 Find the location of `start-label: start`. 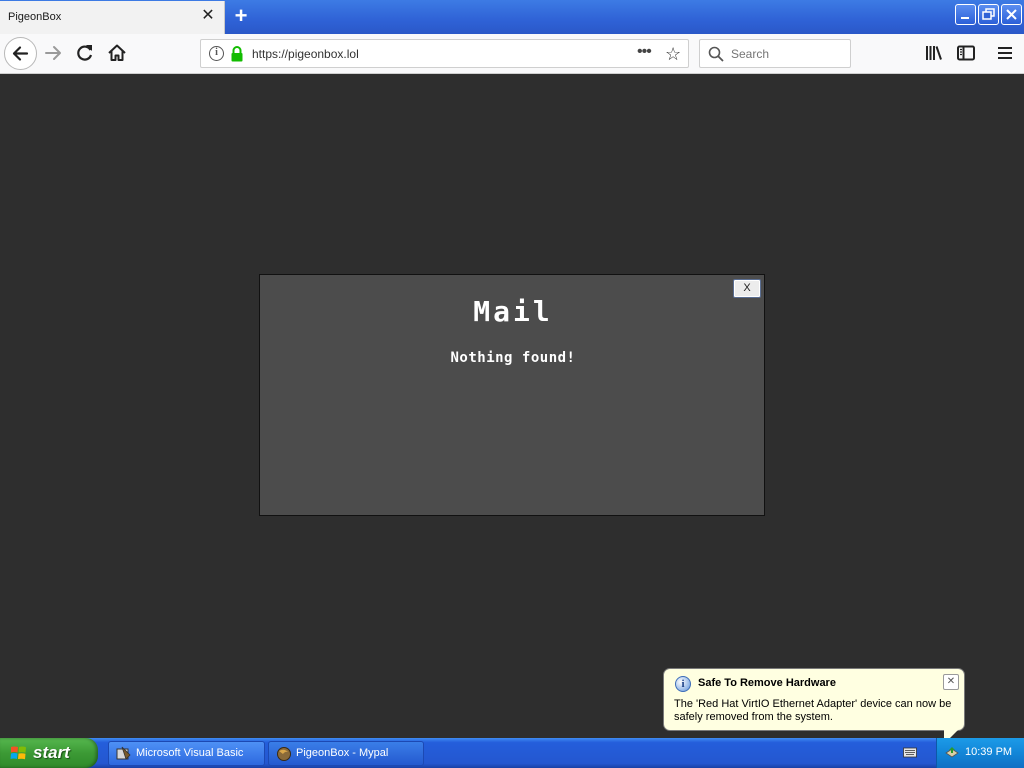

start-label: start is located at coordinates (51, 752).